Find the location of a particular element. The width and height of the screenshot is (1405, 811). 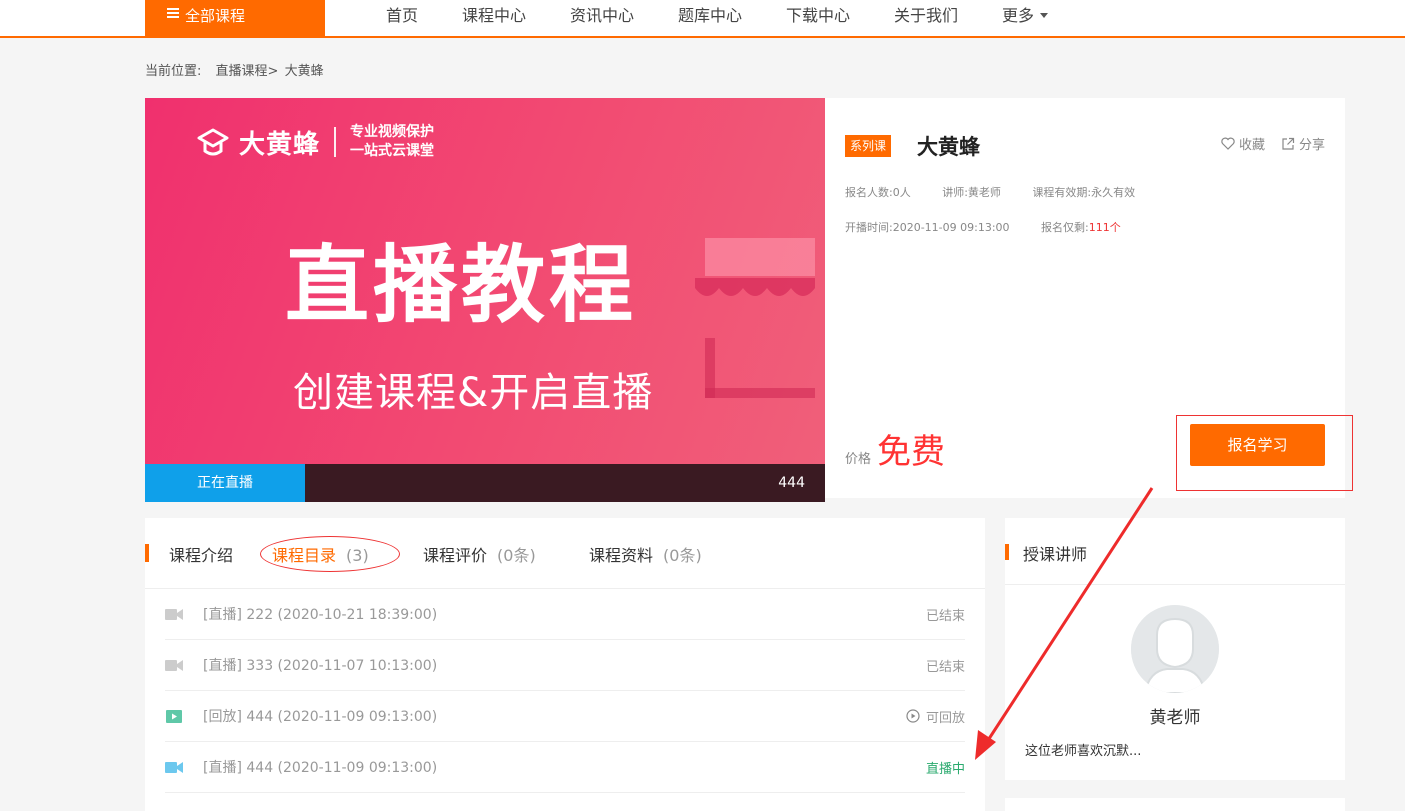

lesson-title: [直播] 222 (2020-10-21 18:39:00) is located at coordinates (320, 615).